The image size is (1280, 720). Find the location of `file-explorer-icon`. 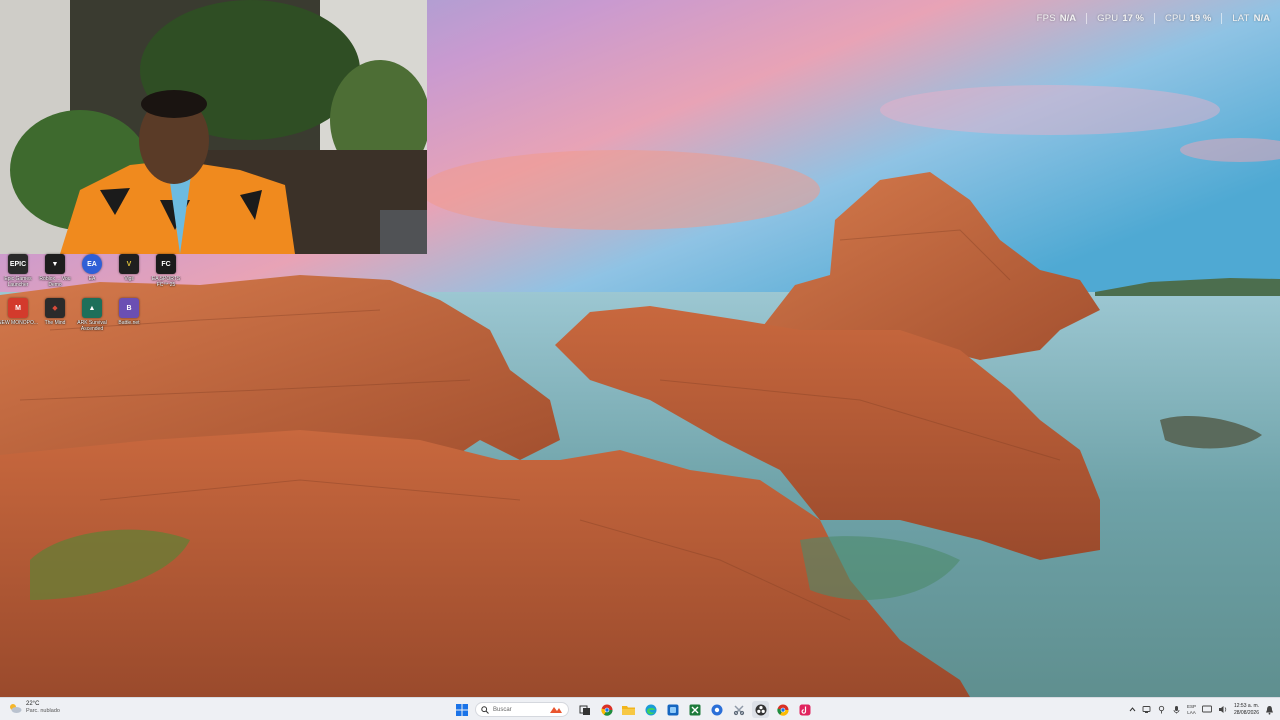

file-explorer-icon is located at coordinates (628, 710).